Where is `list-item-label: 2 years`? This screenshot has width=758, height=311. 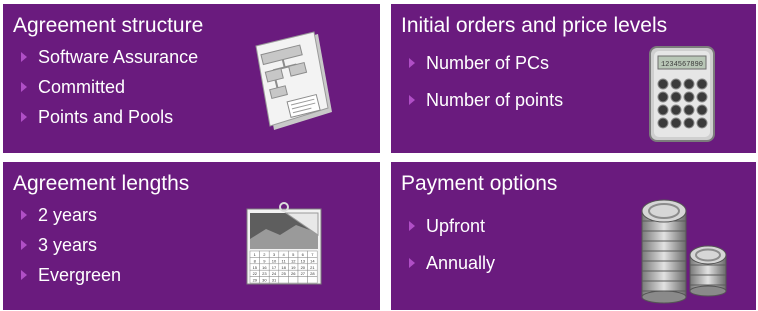 list-item-label: 2 years is located at coordinates (68, 215).